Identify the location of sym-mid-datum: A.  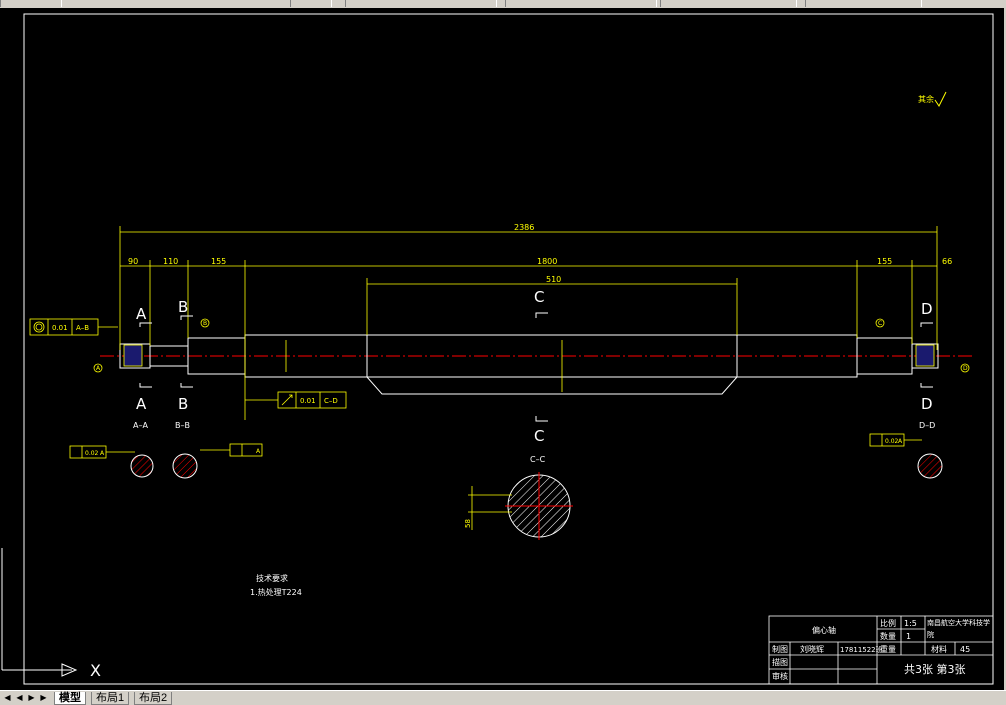
(258, 451).